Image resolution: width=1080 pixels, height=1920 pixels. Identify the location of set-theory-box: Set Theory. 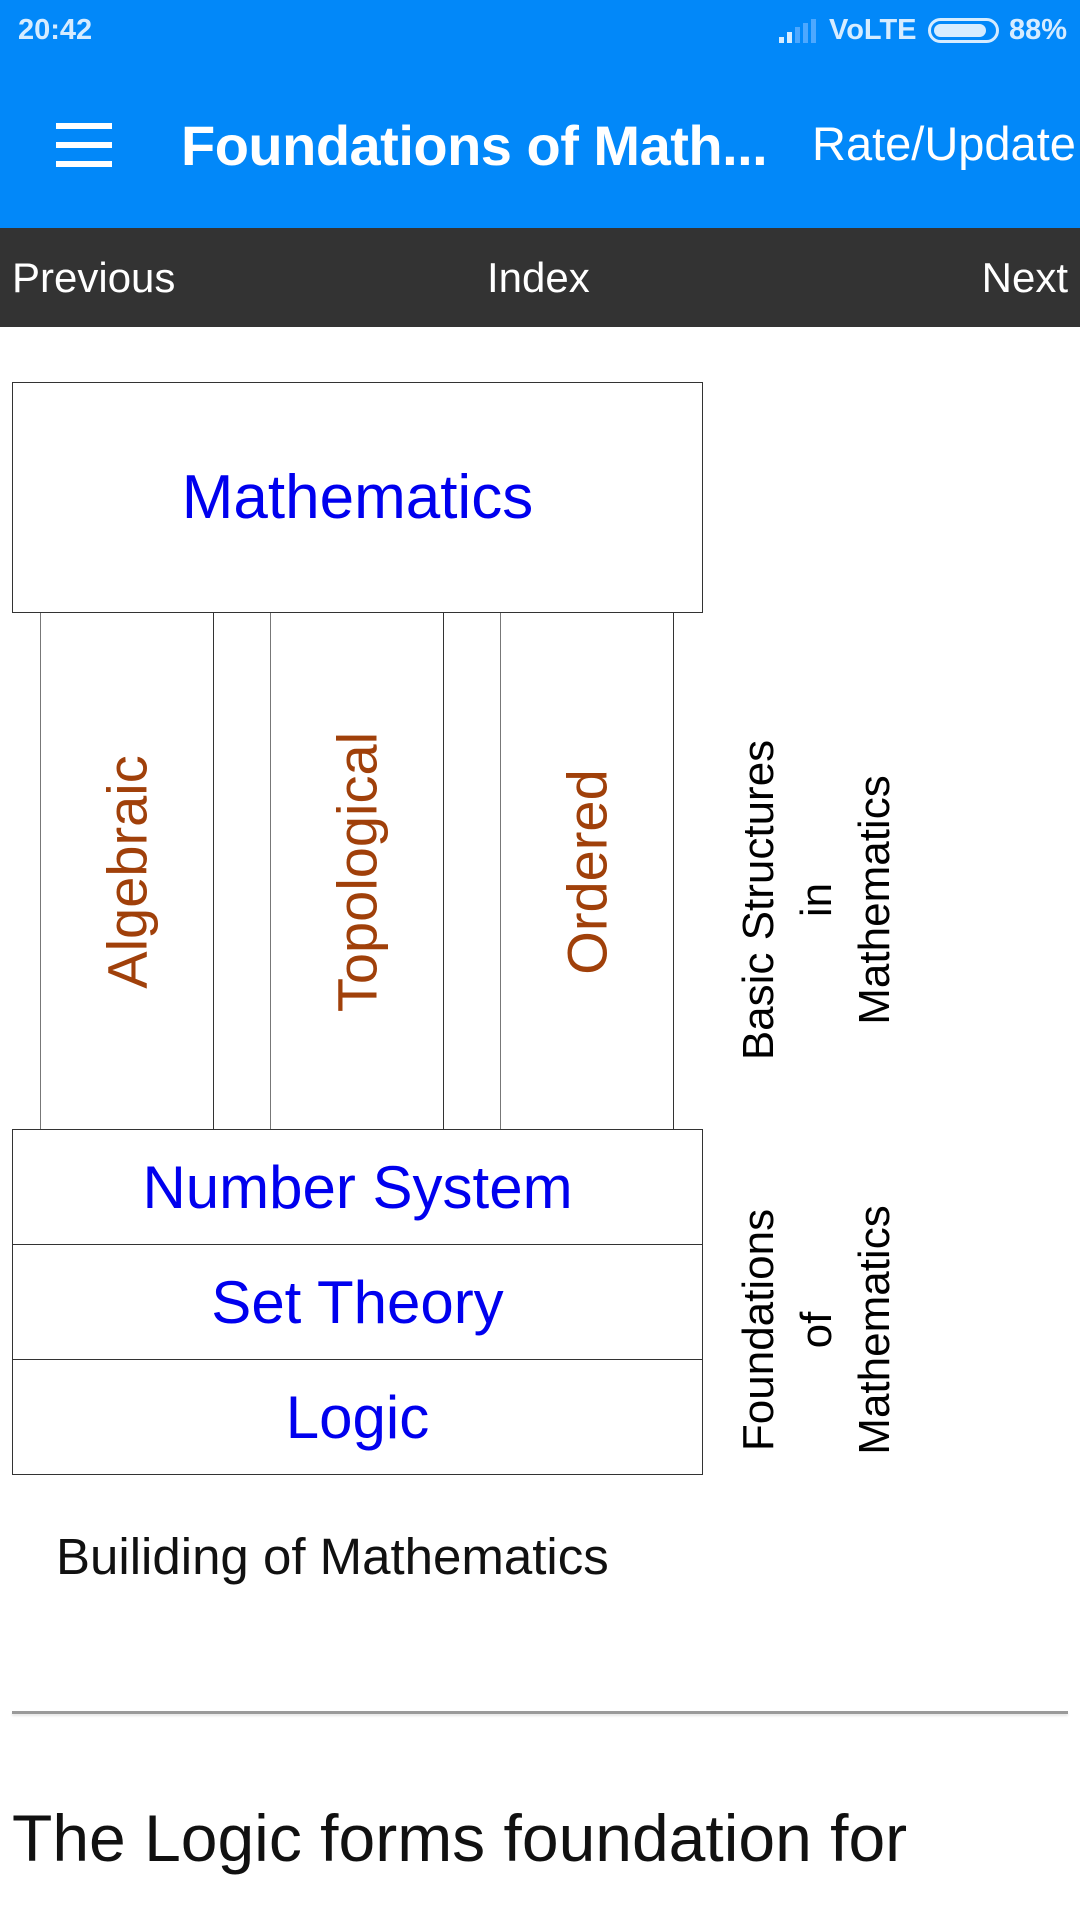
(357, 1302).